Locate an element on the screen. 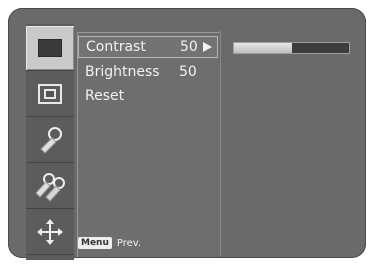 The image size is (377, 269). footer-hint: Menu Prev. is located at coordinates (109, 243).